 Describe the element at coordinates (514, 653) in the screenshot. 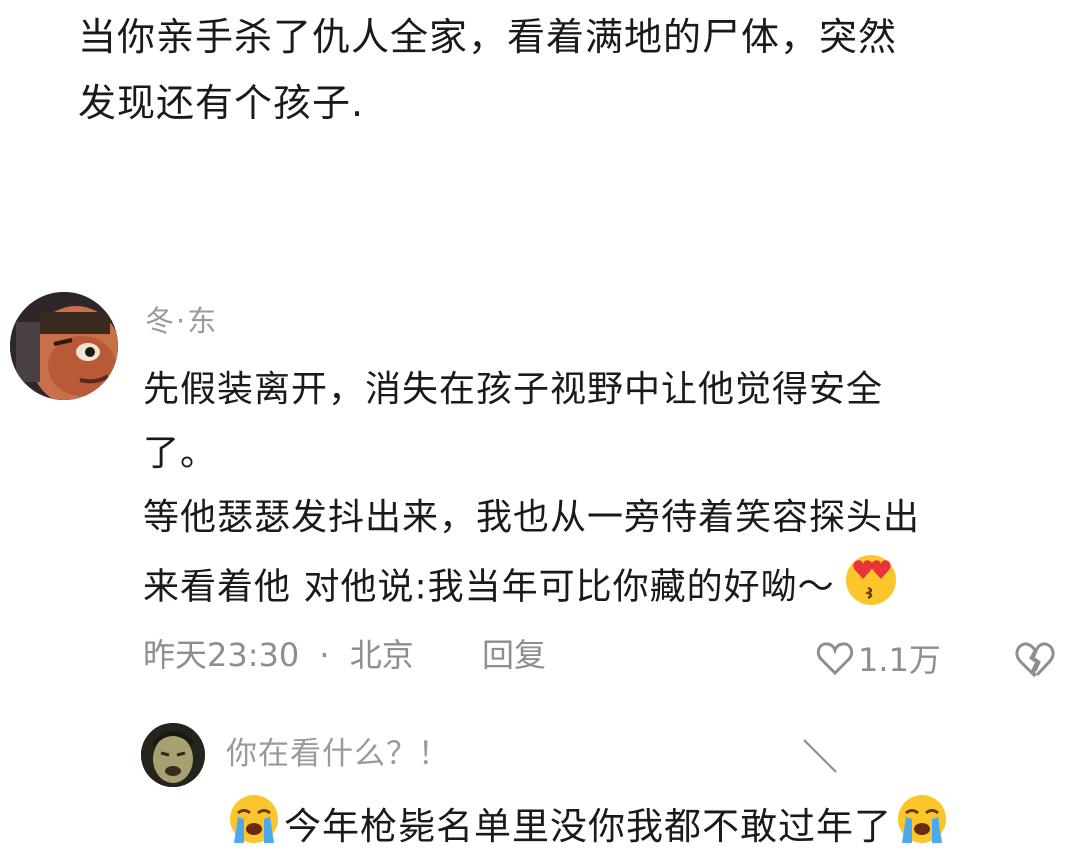

I see `reply-button: 回复` at that location.